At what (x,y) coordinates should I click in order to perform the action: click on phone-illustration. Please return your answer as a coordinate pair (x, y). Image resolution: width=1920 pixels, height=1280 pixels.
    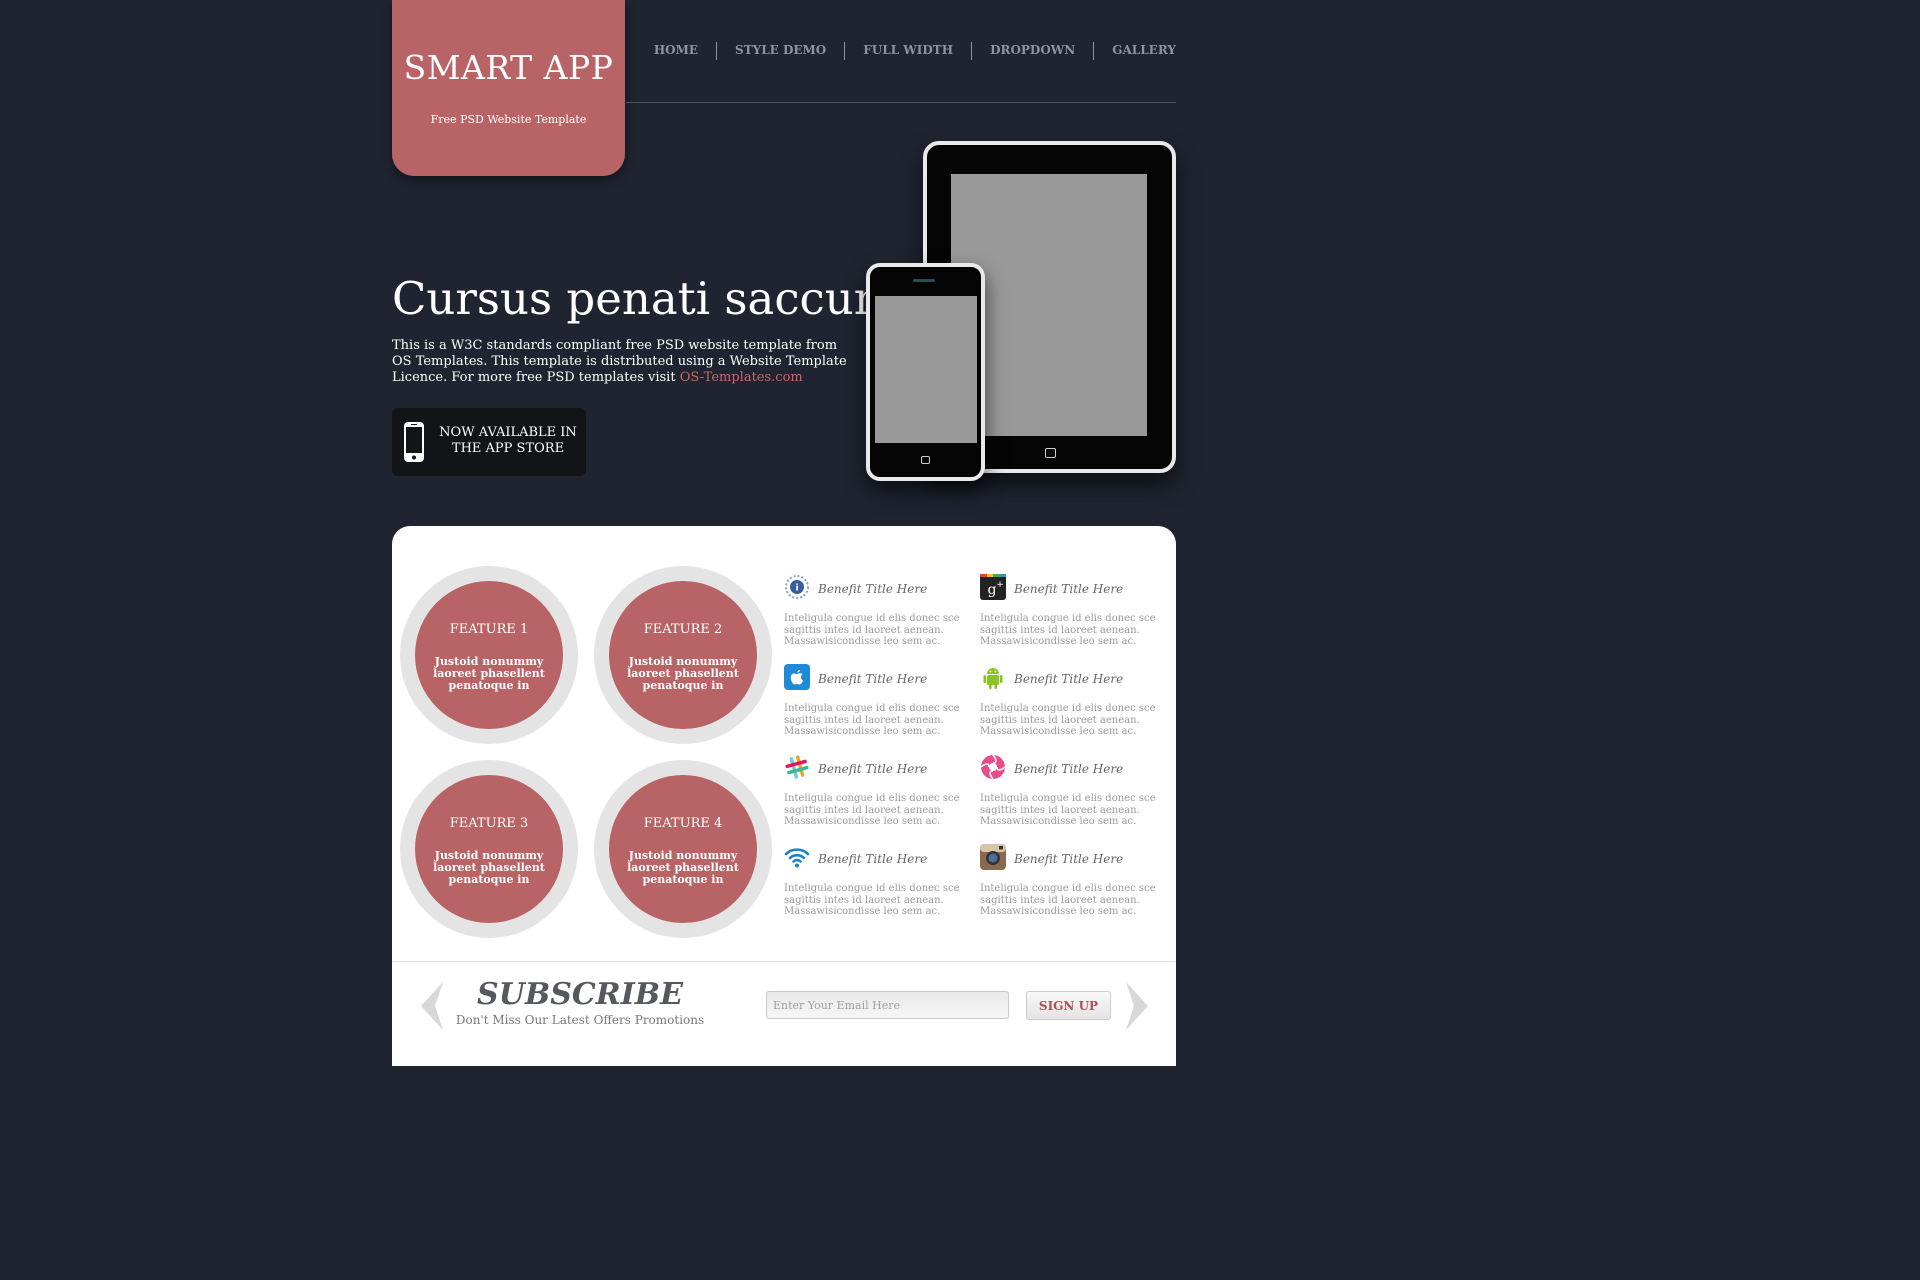
    Looking at the image, I should click on (925, 372).